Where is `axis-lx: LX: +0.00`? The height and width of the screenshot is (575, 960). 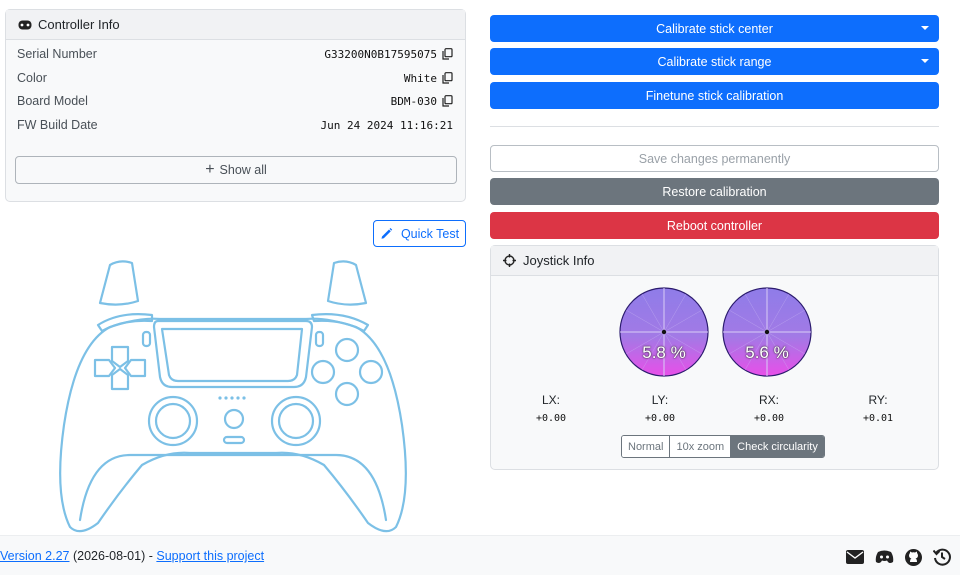
axis-lx: LX: +0.00 is located at coordinates (551, 408).